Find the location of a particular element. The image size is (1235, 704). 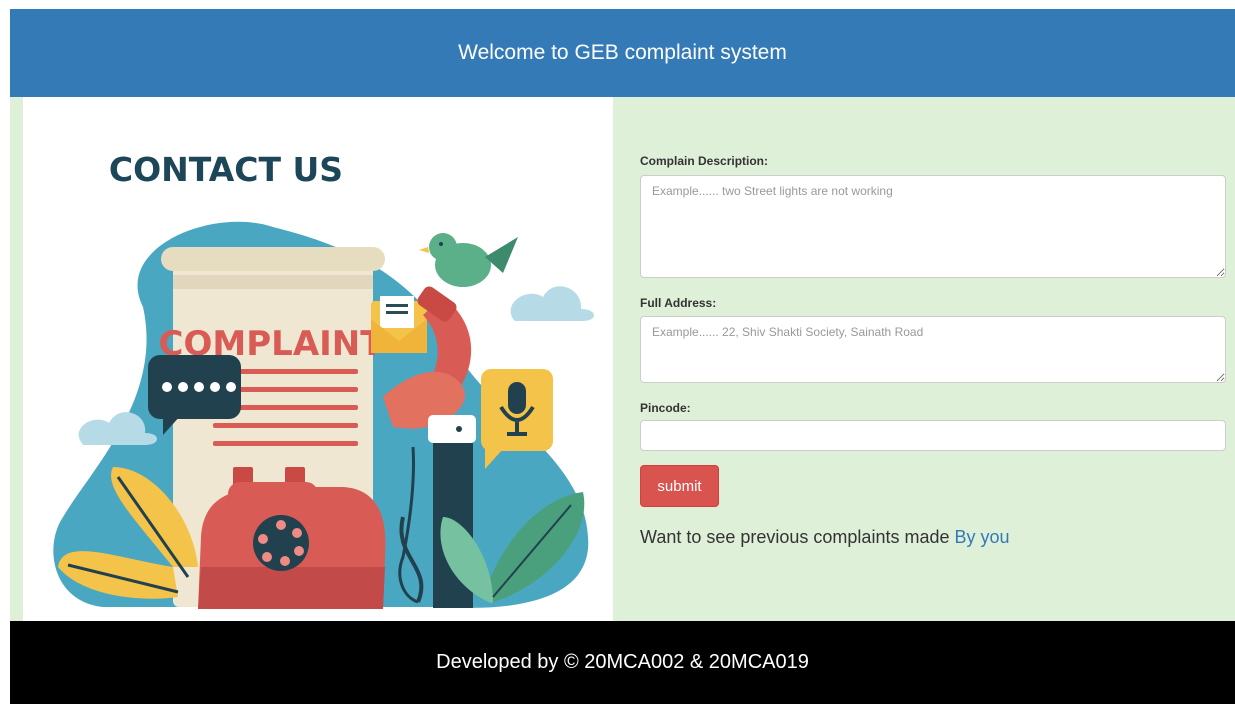

description-label: Complain Description: is located at coordinates (704, 161).